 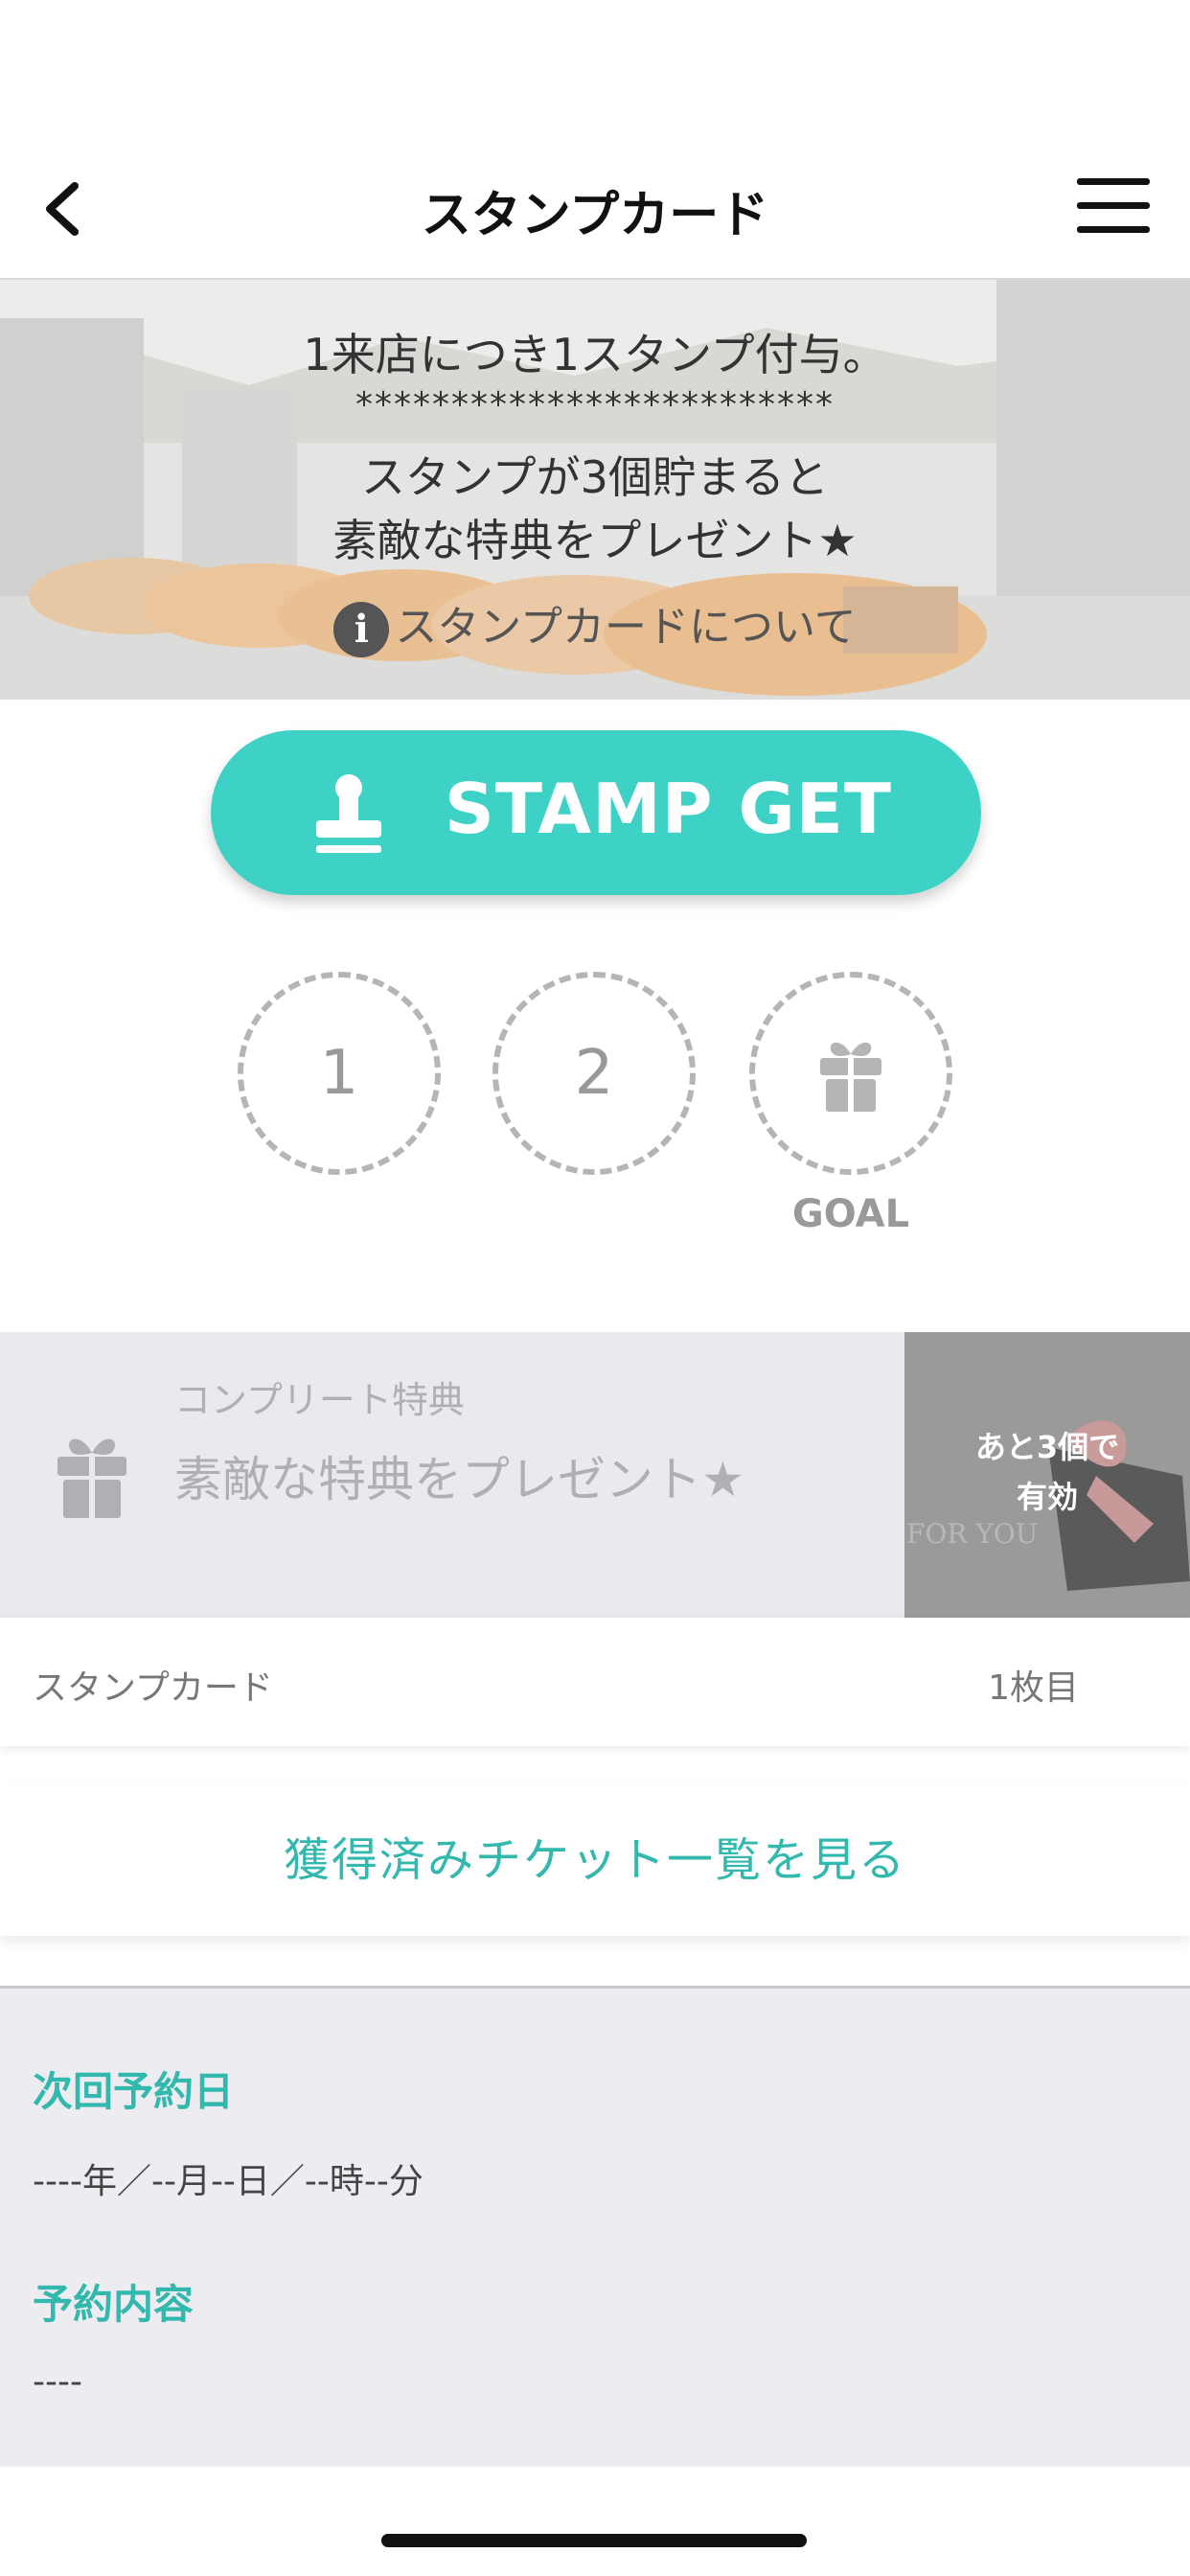 I want to click on info-icon: i, so click(x=362, y=629).